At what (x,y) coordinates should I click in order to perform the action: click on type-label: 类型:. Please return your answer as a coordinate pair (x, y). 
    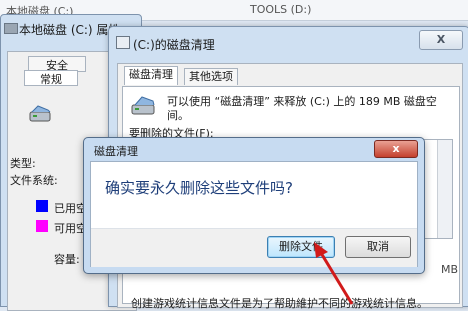
    Looking at the image, I should click on (23, 163).